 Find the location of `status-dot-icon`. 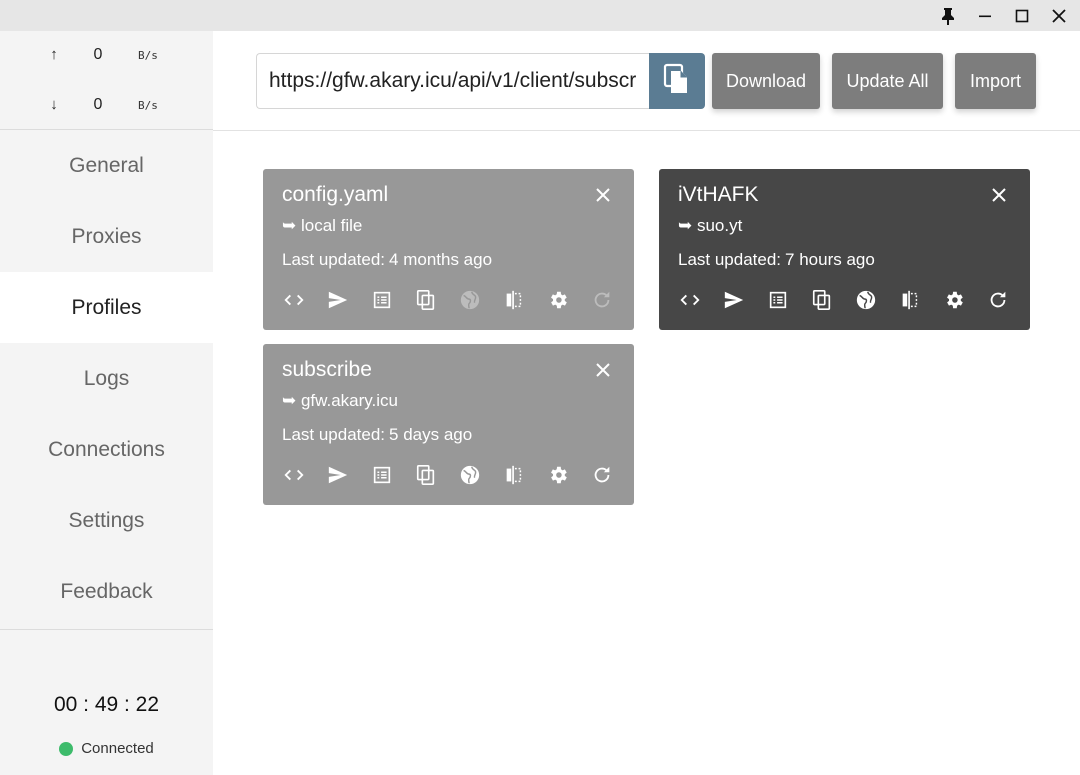

status-dot-icon is located at coordinates (66, 748).